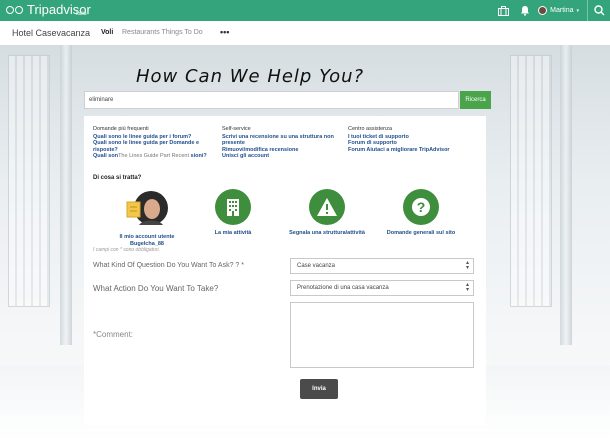 The image size is (610, 441). Describe the element at coordinates (271, 100) in the screenshot. I see `help-search-input: eliminare` at that location.